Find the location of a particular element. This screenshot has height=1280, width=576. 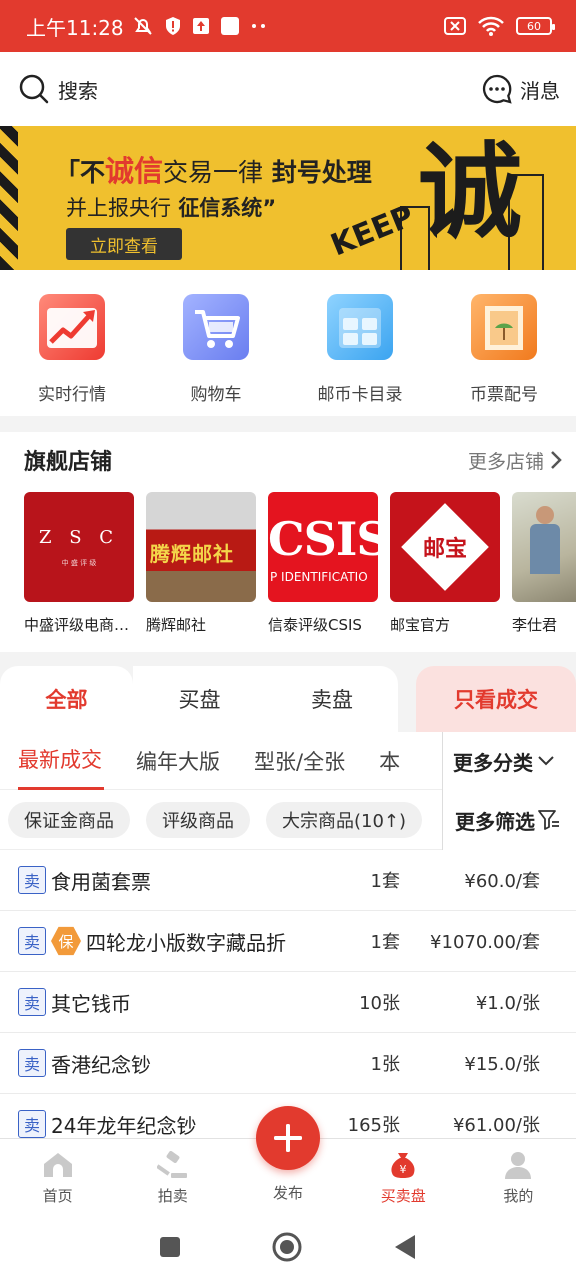

banner-subline: 并上报央行 征信系统” is located at coordinates (171, 208).